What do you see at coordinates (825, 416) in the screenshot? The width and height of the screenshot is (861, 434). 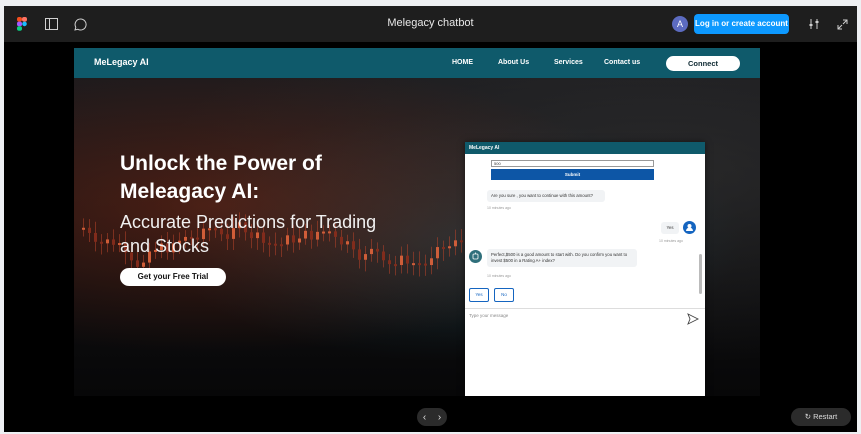 I see `restart-label: Restart` at bounding box center [825, 416].